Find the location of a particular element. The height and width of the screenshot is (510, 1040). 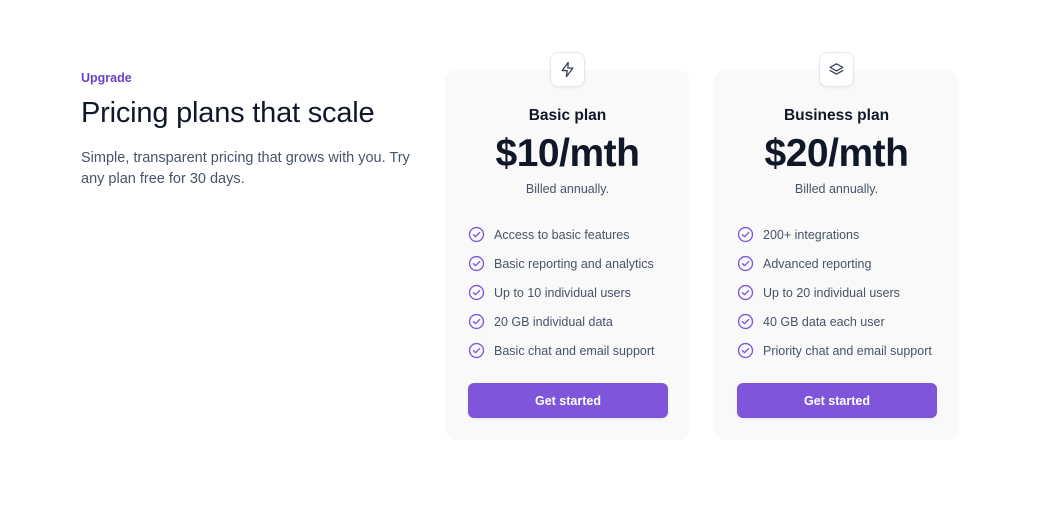

feature-item: Basic reporting and analytics is located at coordinates (574, 263).